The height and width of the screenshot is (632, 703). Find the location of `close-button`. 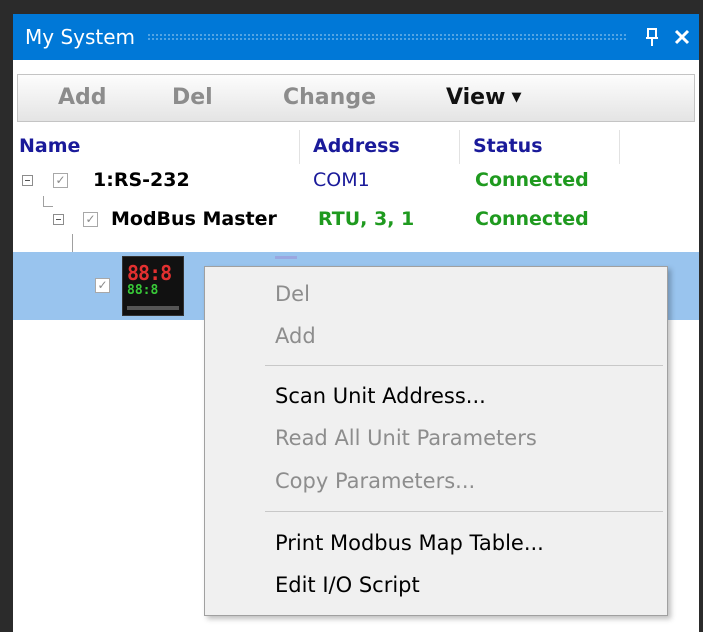

close-button is located at coordinates (682, 37).